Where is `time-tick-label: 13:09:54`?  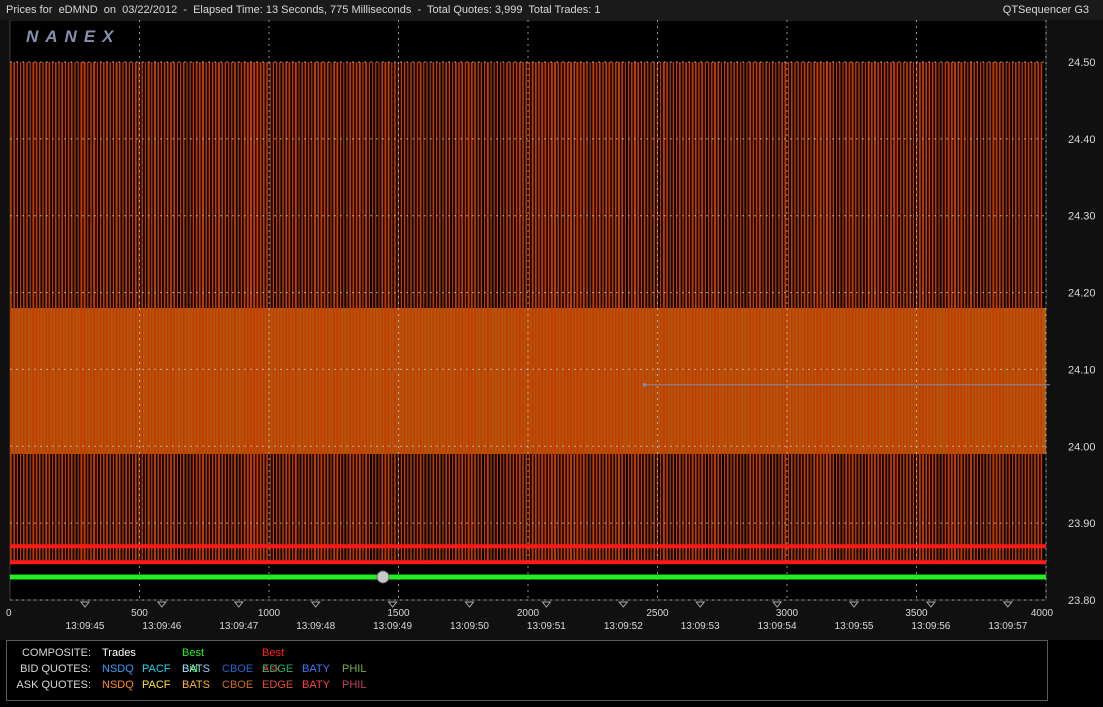 time-tick-label: 13:09:54 is located at coordinates (777, 626).